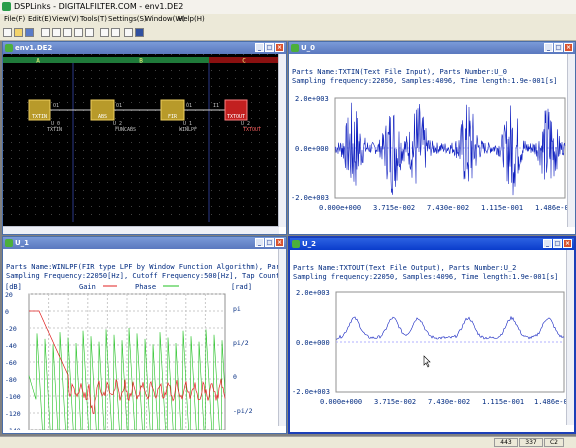  Describe the element at coordinates (13, 428) in the screenshot. I see `db-tick-label: -140` at that location.